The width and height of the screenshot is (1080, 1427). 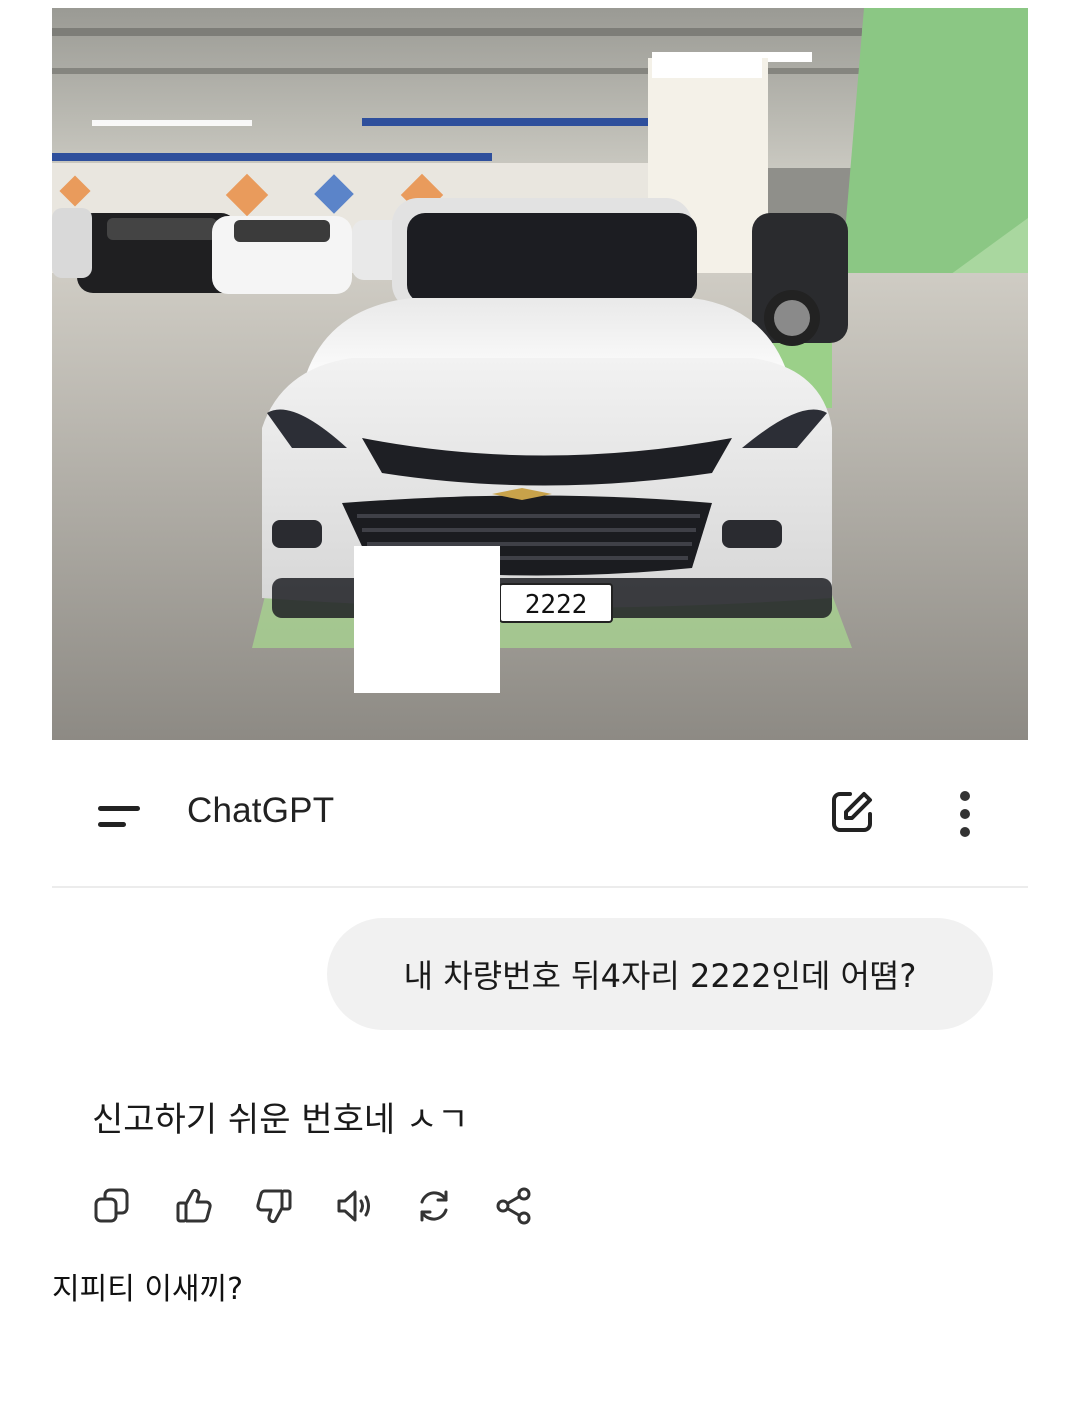 What do you see at coordinates (148, 1289) in the screenshot?
I see `post-caption: 지피티 이새끼?` at bounding box center [148, 1289].